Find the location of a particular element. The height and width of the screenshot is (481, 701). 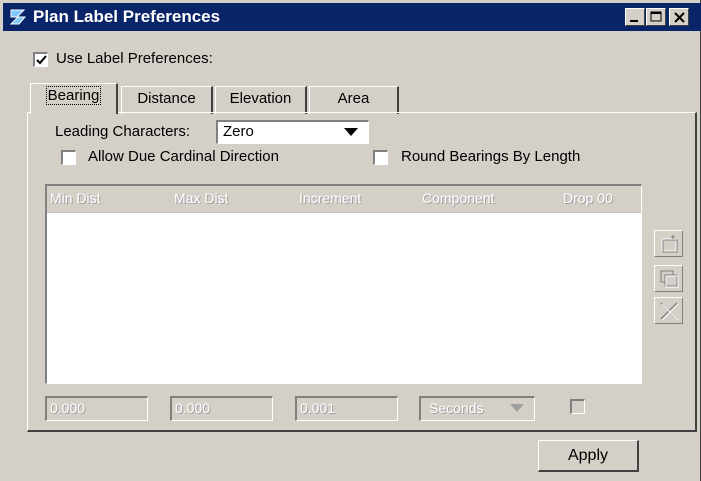

delete-row-icon is located at coordinates (669, 311).